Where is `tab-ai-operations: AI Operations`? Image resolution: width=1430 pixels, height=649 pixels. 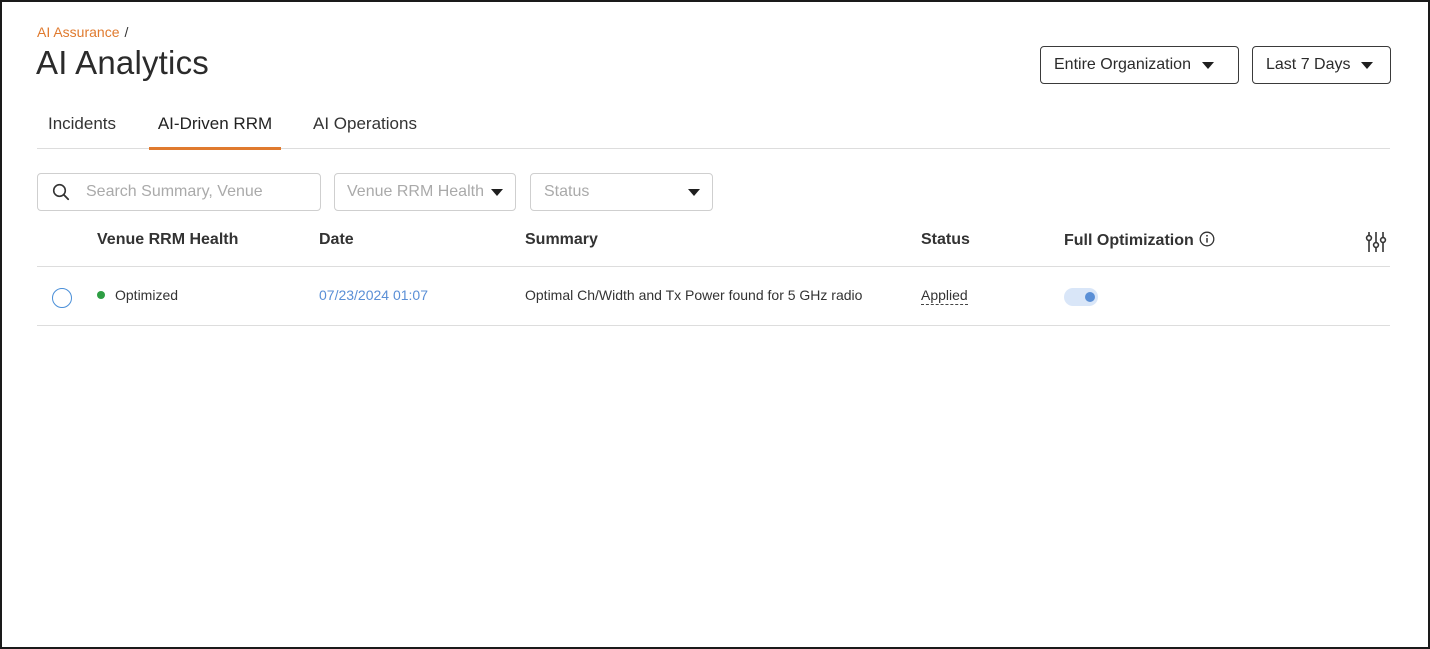 tab-ai-operations: AI Operations is located at coordinates (365, 127).